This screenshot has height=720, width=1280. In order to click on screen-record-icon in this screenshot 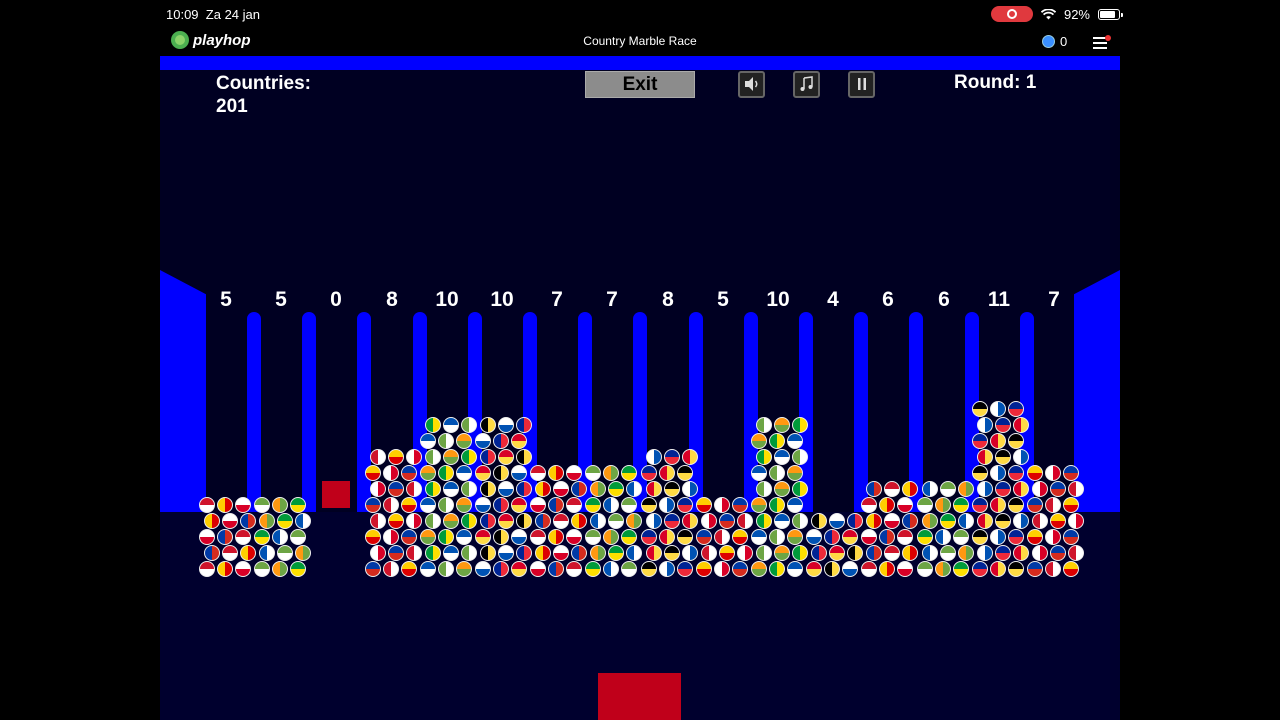, I will do `click(1011, 14)`.